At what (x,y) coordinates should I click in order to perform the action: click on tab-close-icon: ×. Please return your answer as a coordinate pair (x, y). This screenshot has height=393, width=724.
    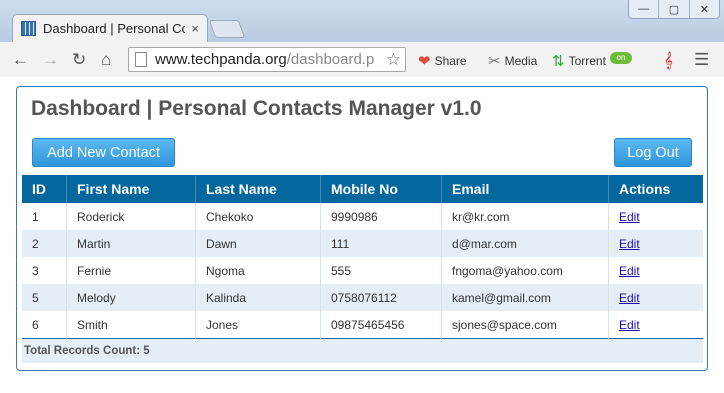
    Looking at the image, I should click on (195, 28).